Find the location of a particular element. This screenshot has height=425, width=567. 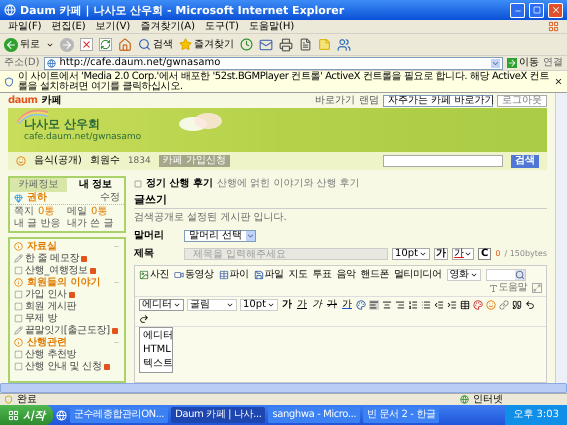

indent-icon is located at coordinates (452, 305).